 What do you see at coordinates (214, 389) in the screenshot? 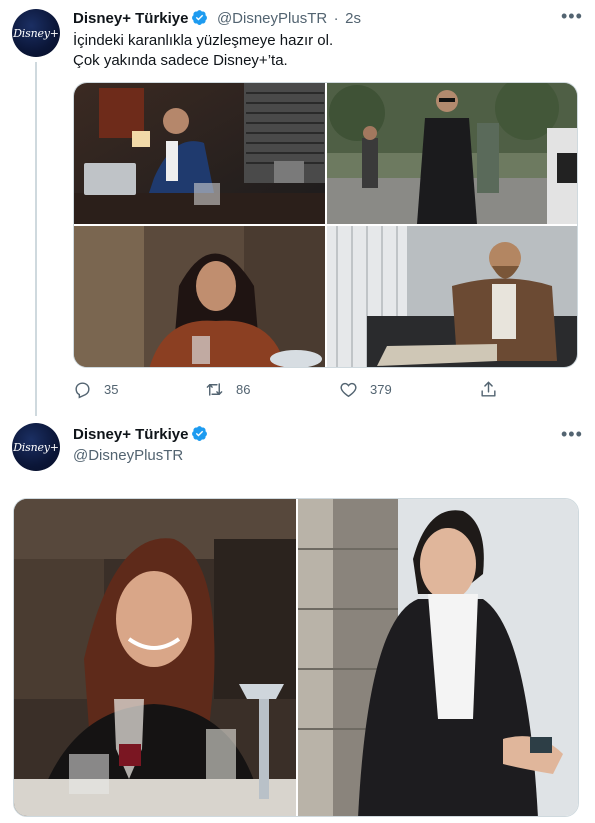
I see `retweet-icon` at bounding box center [214, 389].